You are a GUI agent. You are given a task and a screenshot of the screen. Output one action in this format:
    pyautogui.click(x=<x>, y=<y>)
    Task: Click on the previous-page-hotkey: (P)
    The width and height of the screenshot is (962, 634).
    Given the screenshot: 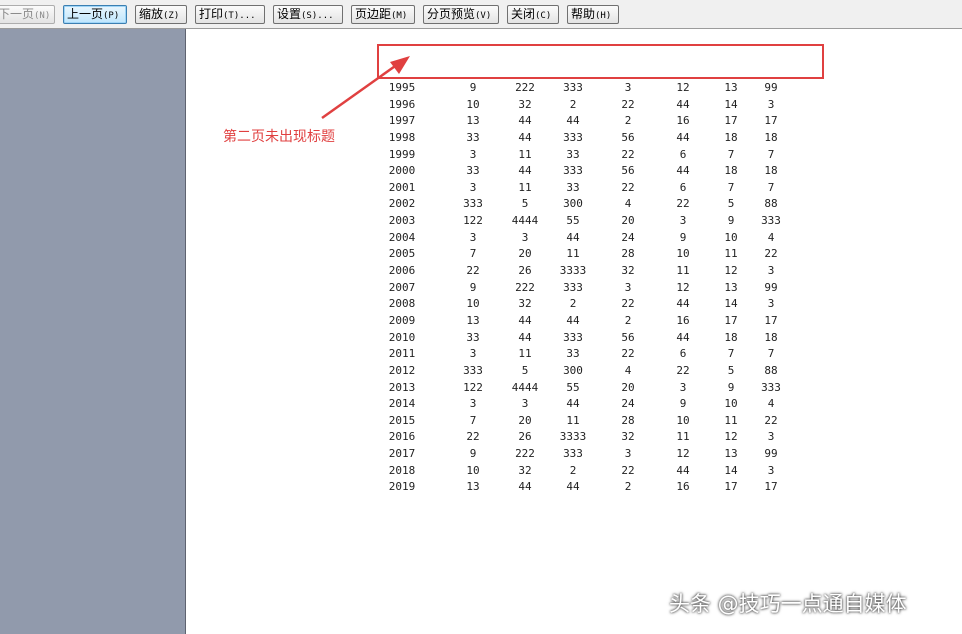 What is the action you would take?
    pyautogui.click(x=111, y=16)
    